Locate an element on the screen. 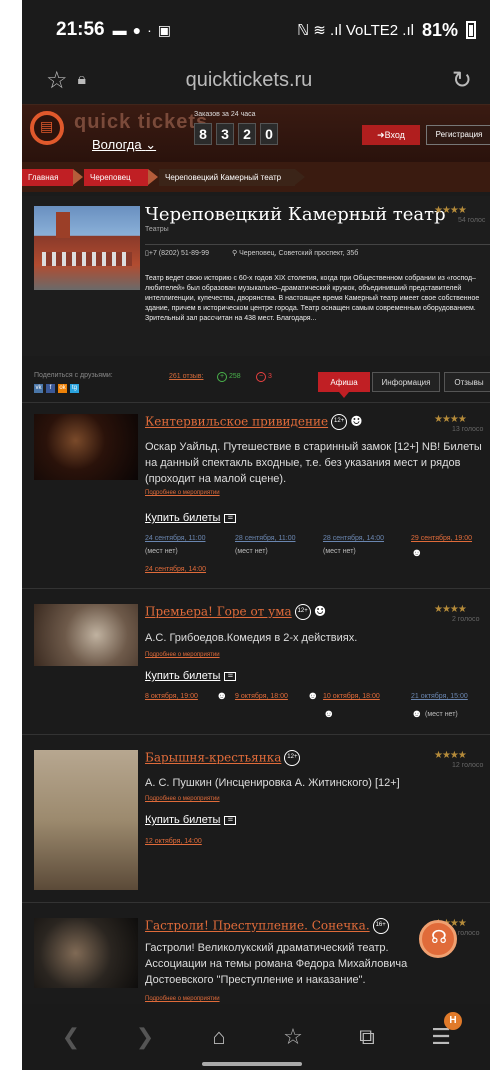  home-icon: ⌂ is located at coordinates (219, 1037).